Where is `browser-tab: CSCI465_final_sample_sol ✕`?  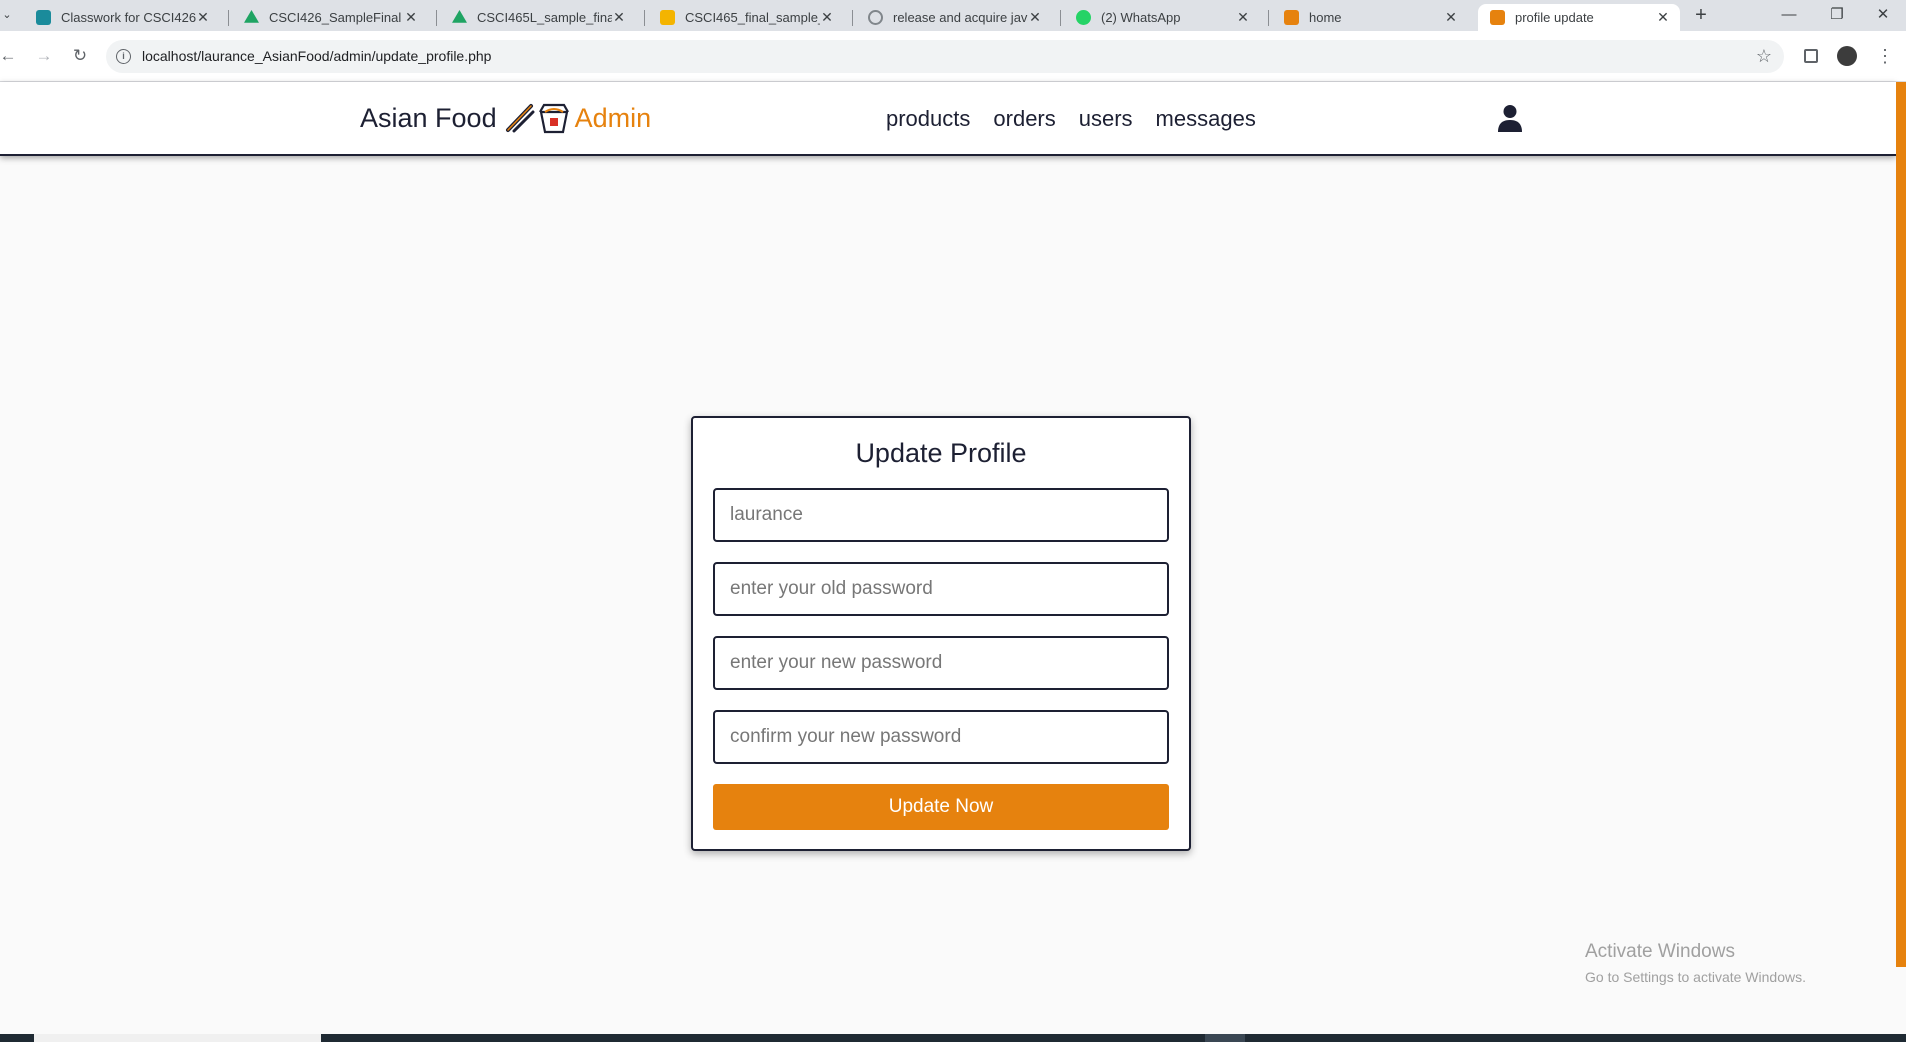
browser-tab: CSCI465_final_sample_sol ✕ is located at coordinates (741, 17).